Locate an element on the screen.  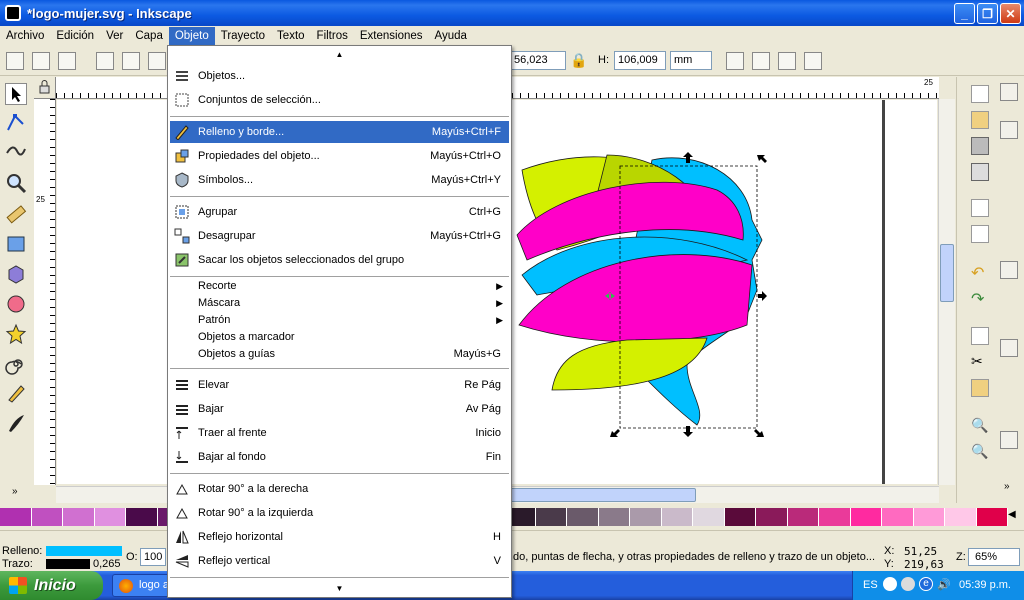
menu-extensiones: Extensiones is located at coordinates (391, 36).